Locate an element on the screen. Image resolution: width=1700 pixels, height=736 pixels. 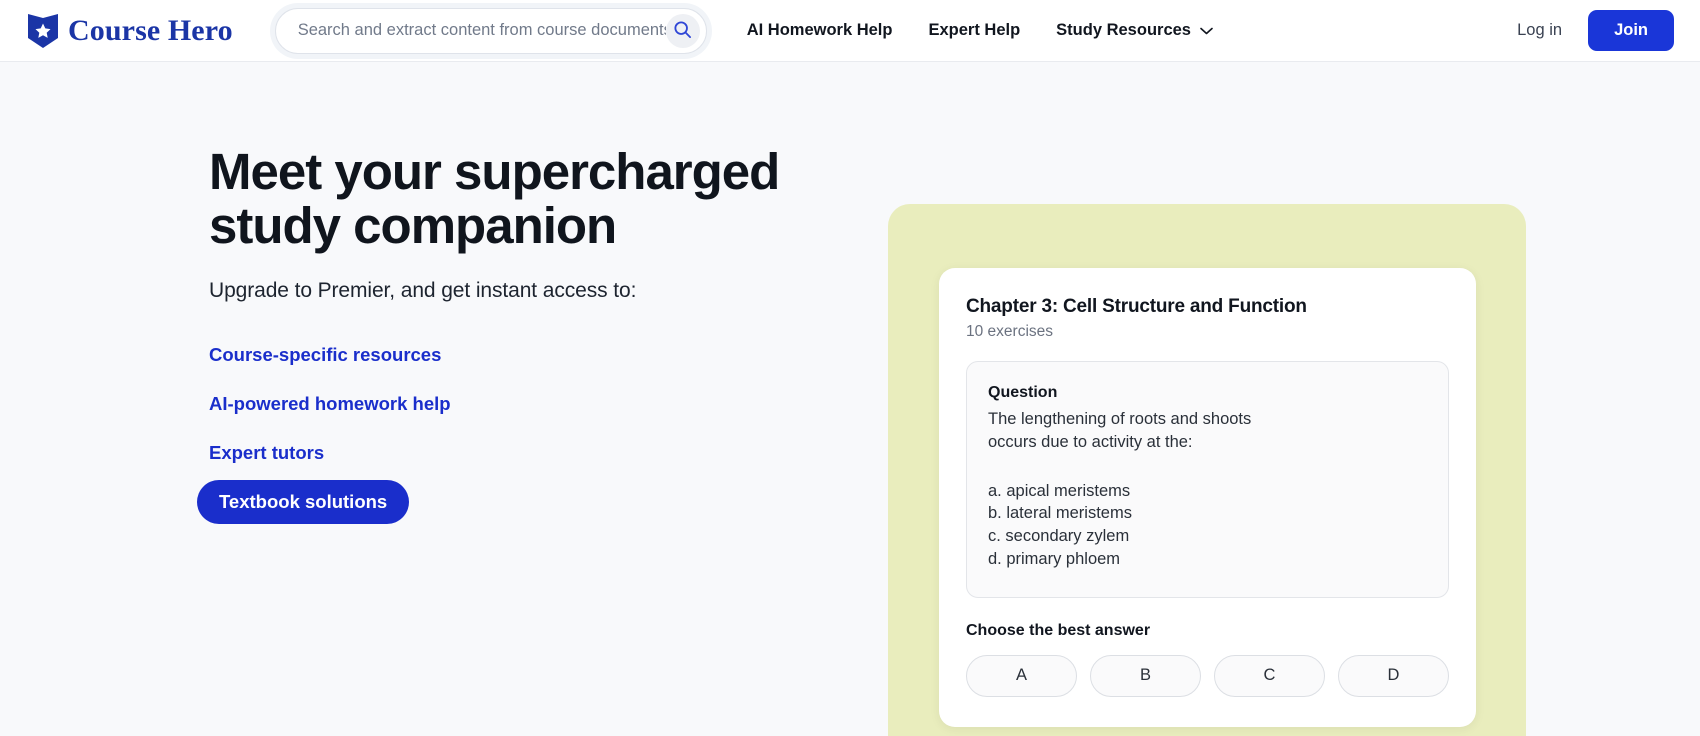
choice-b: b. lateral meristems is located at coordinates (1060, 513).